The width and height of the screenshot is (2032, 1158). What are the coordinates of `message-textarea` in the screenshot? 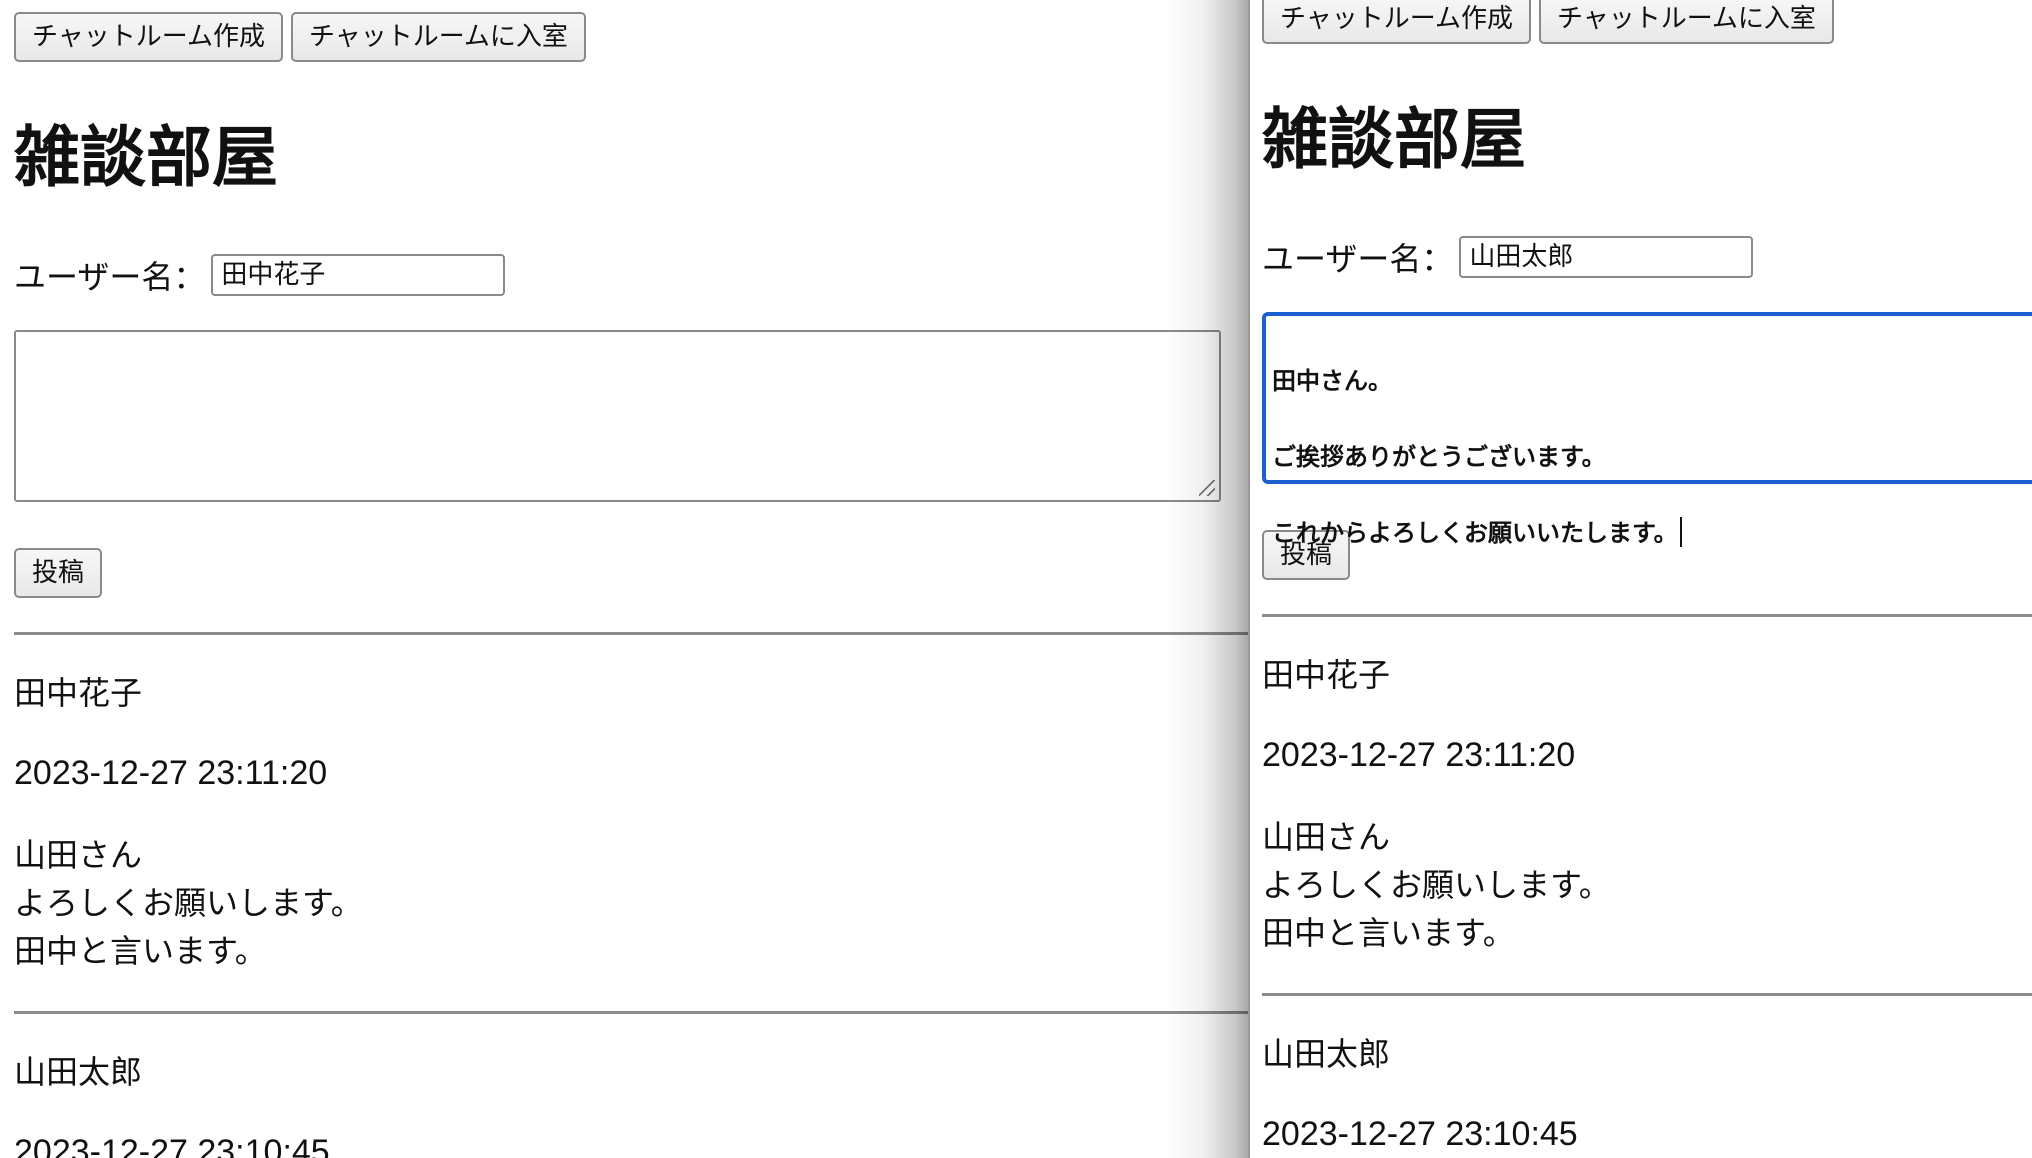 It's located at (617, 416).